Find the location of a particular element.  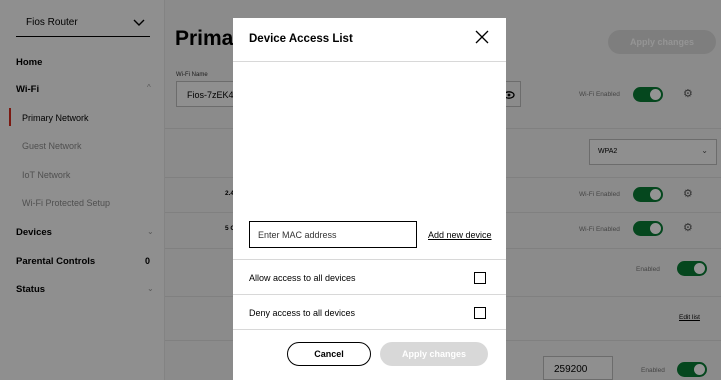

add-new-device-link: Add new device is located at coordinates (460, 235).